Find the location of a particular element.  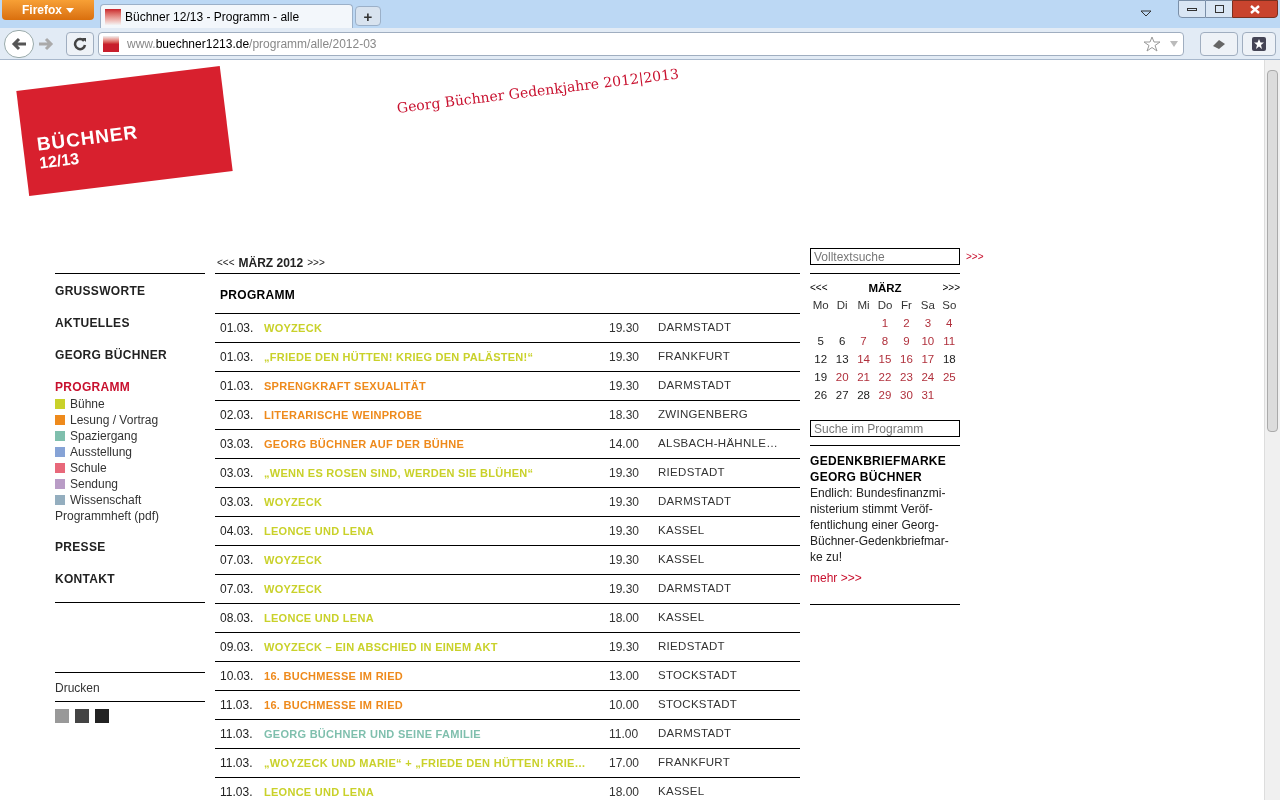

event-time: 18.30 is located at coordinates (625, 415).